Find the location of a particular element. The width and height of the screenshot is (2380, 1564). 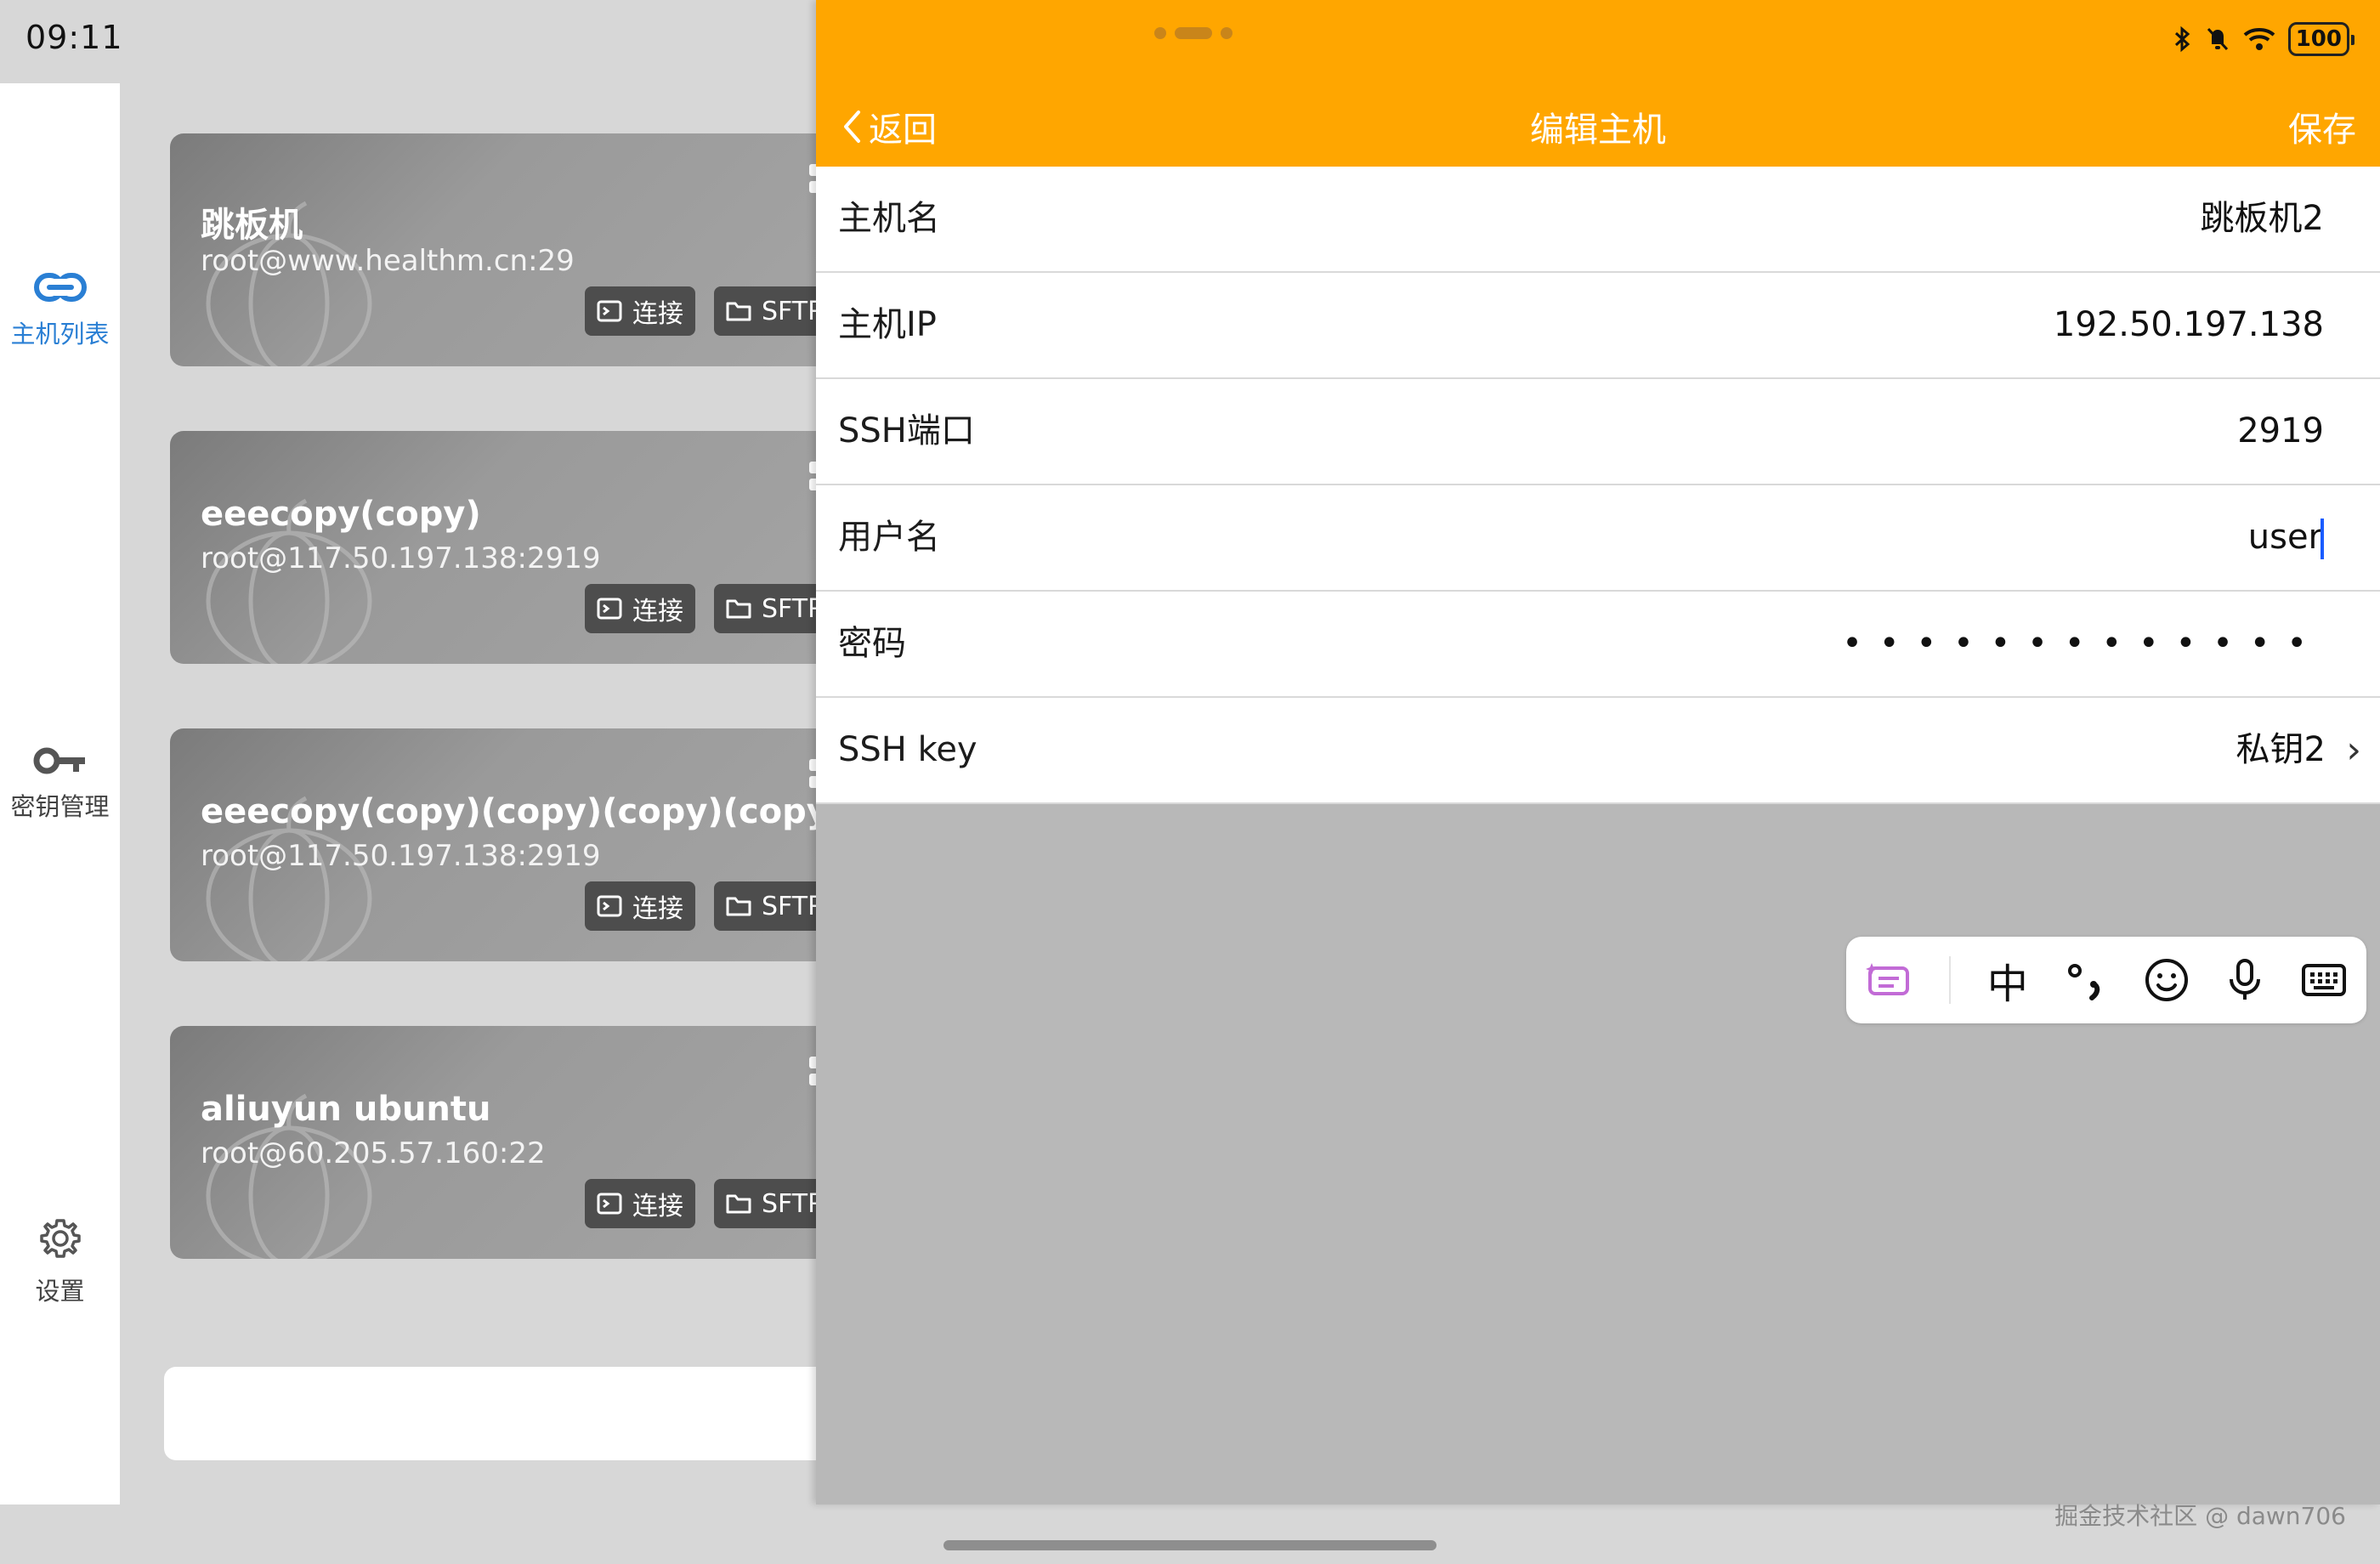

wifi-icon is located at coordinates (2259, 39).